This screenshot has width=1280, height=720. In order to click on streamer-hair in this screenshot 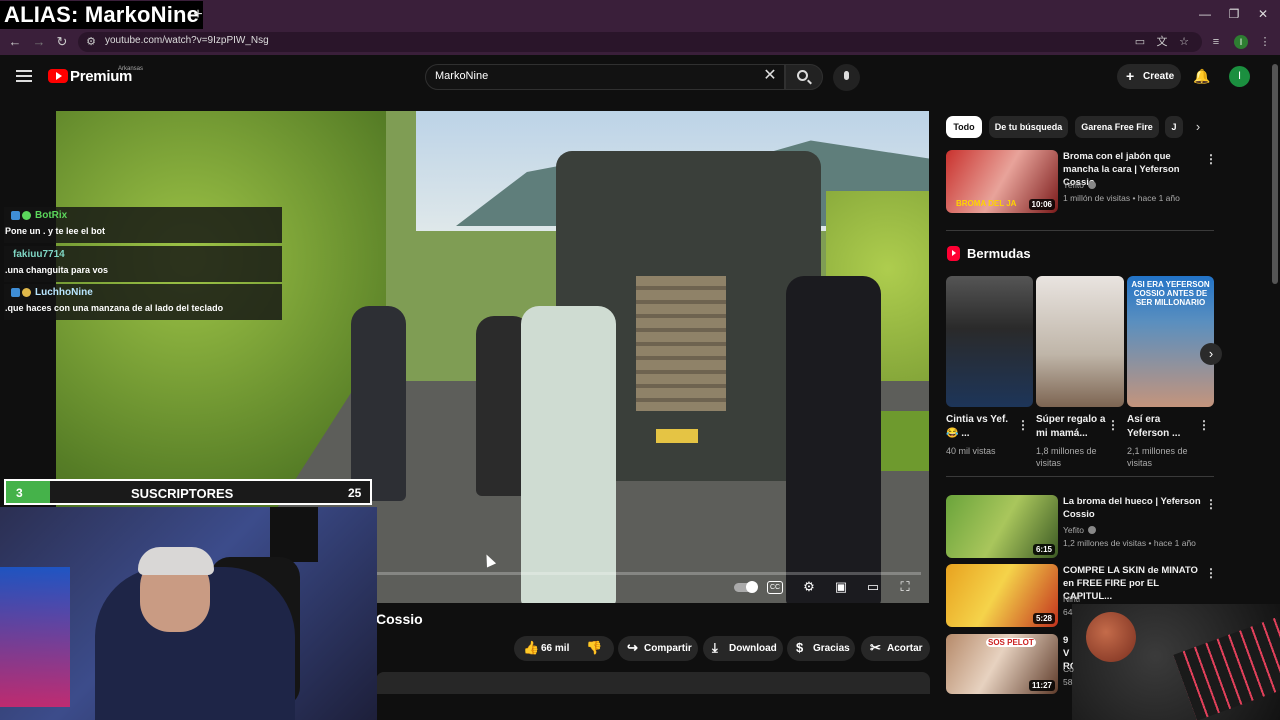, I will do `click(176, 561)`.